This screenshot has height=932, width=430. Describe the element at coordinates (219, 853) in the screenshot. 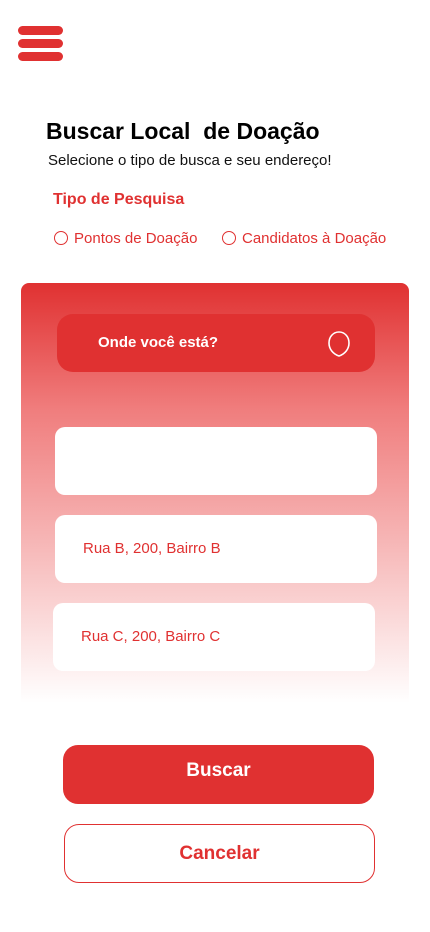

I see `cancel-button: Cancelar` at that location.